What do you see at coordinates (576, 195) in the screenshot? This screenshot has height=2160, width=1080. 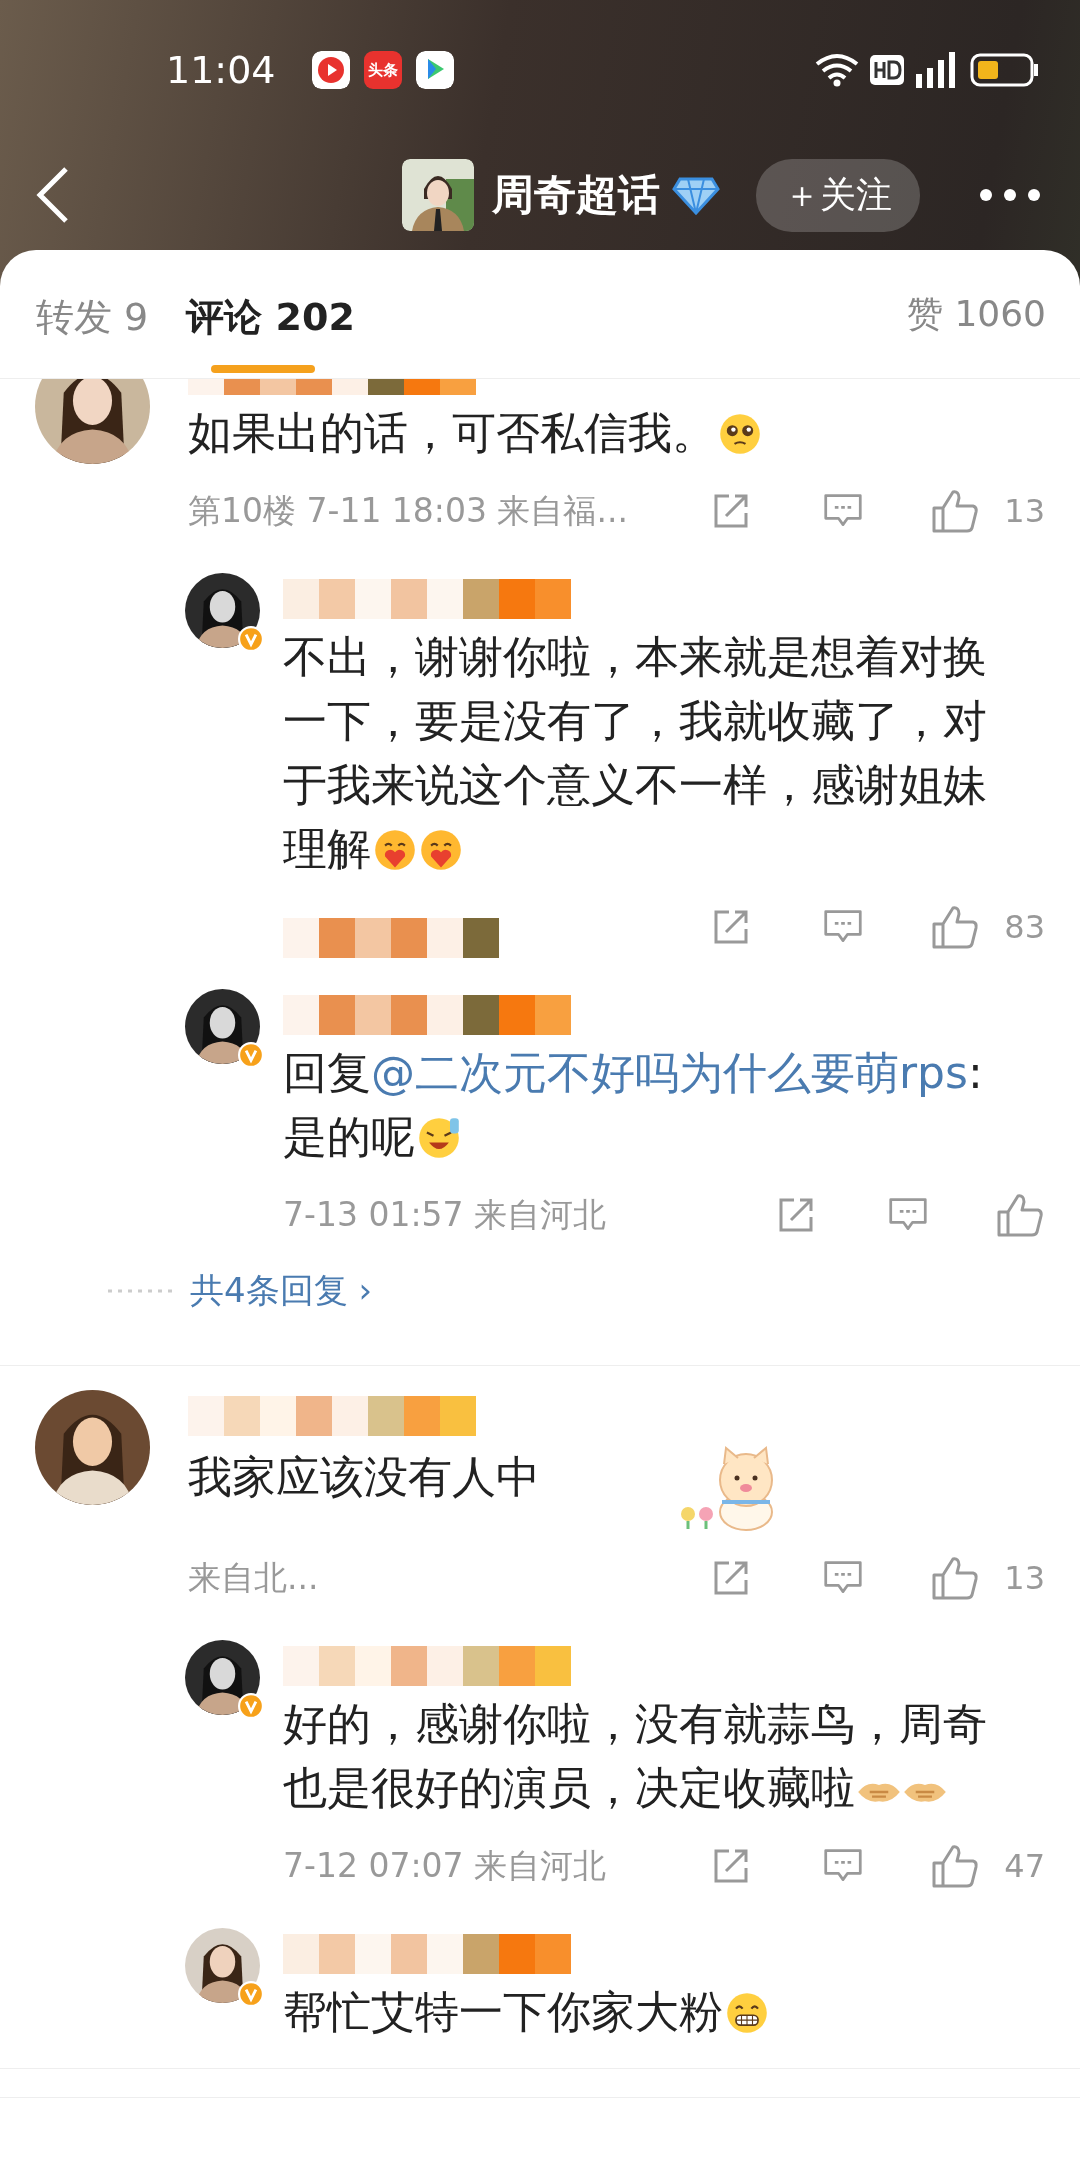 I see `topic-title: 周奇超话` at bounding box center [576, 195].